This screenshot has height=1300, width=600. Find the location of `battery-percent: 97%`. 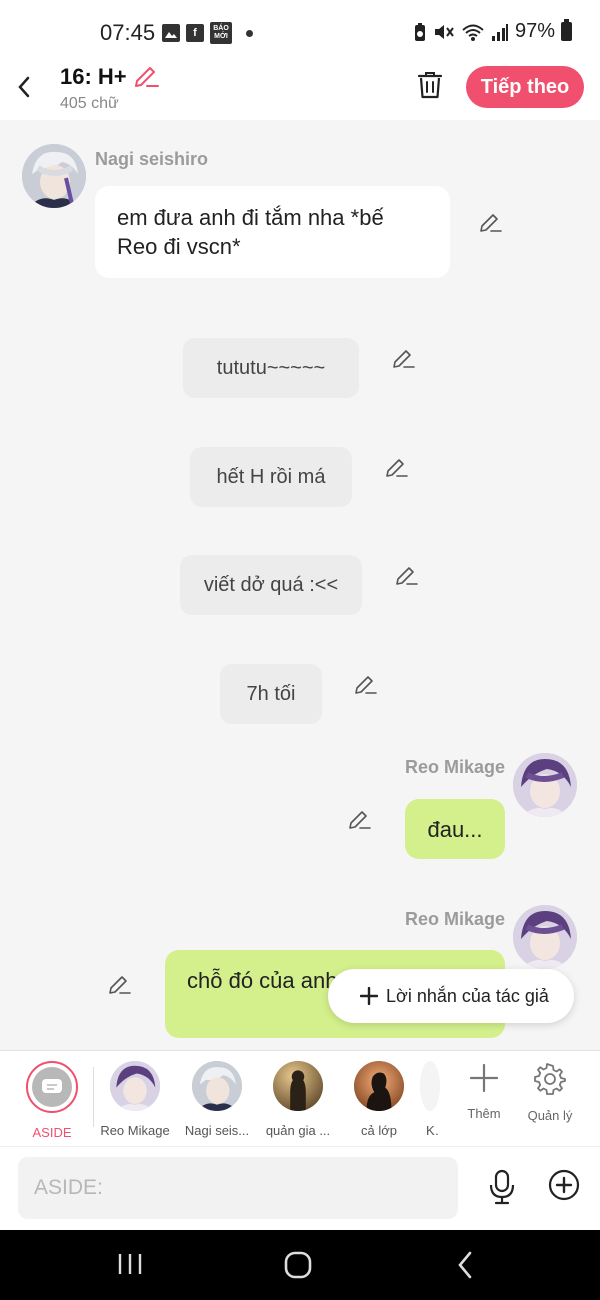

battery-percent: 97% is located at coordinates (534, 31).